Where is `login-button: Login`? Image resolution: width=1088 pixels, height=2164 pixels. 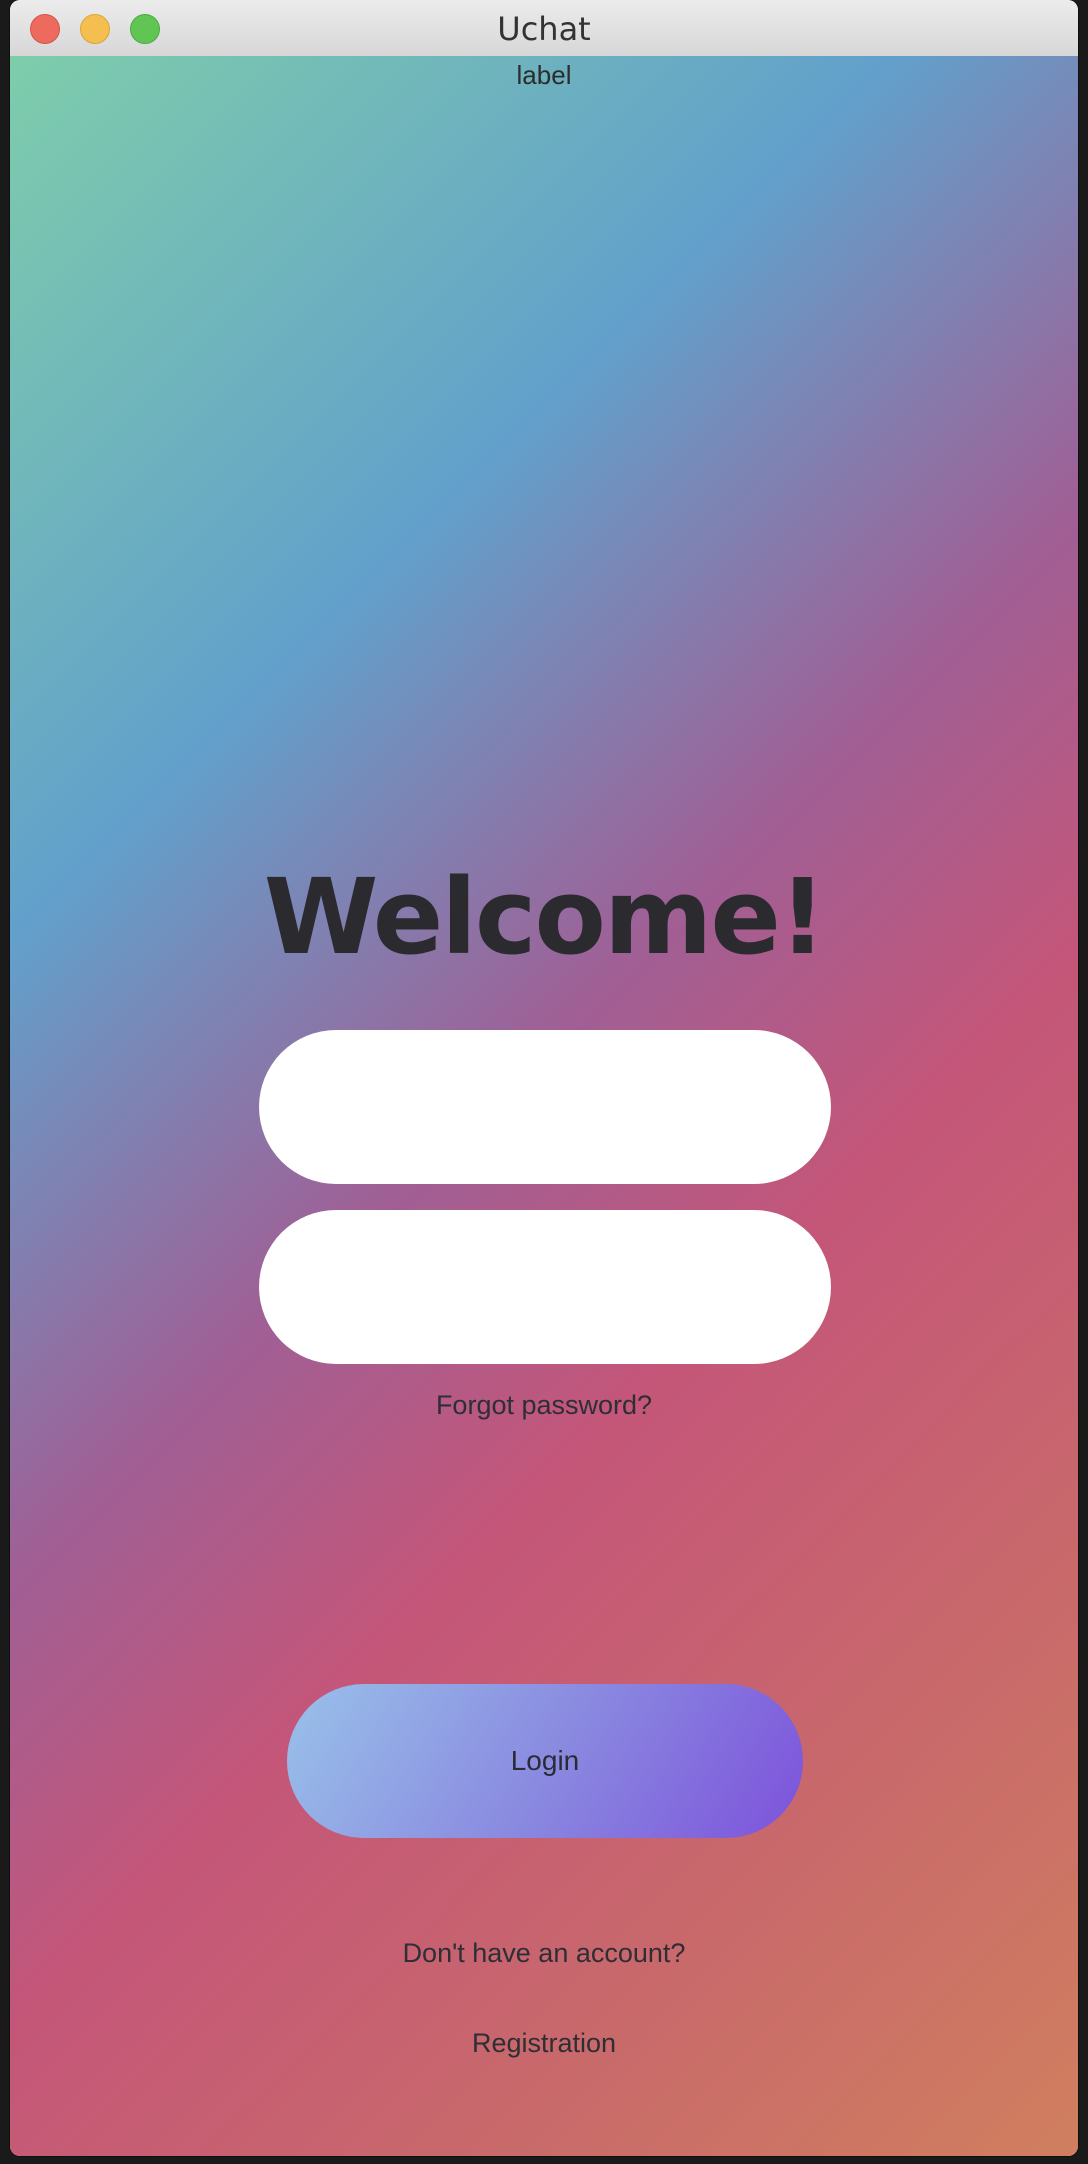
login-button: Login is located at coordinates (545, 1761).